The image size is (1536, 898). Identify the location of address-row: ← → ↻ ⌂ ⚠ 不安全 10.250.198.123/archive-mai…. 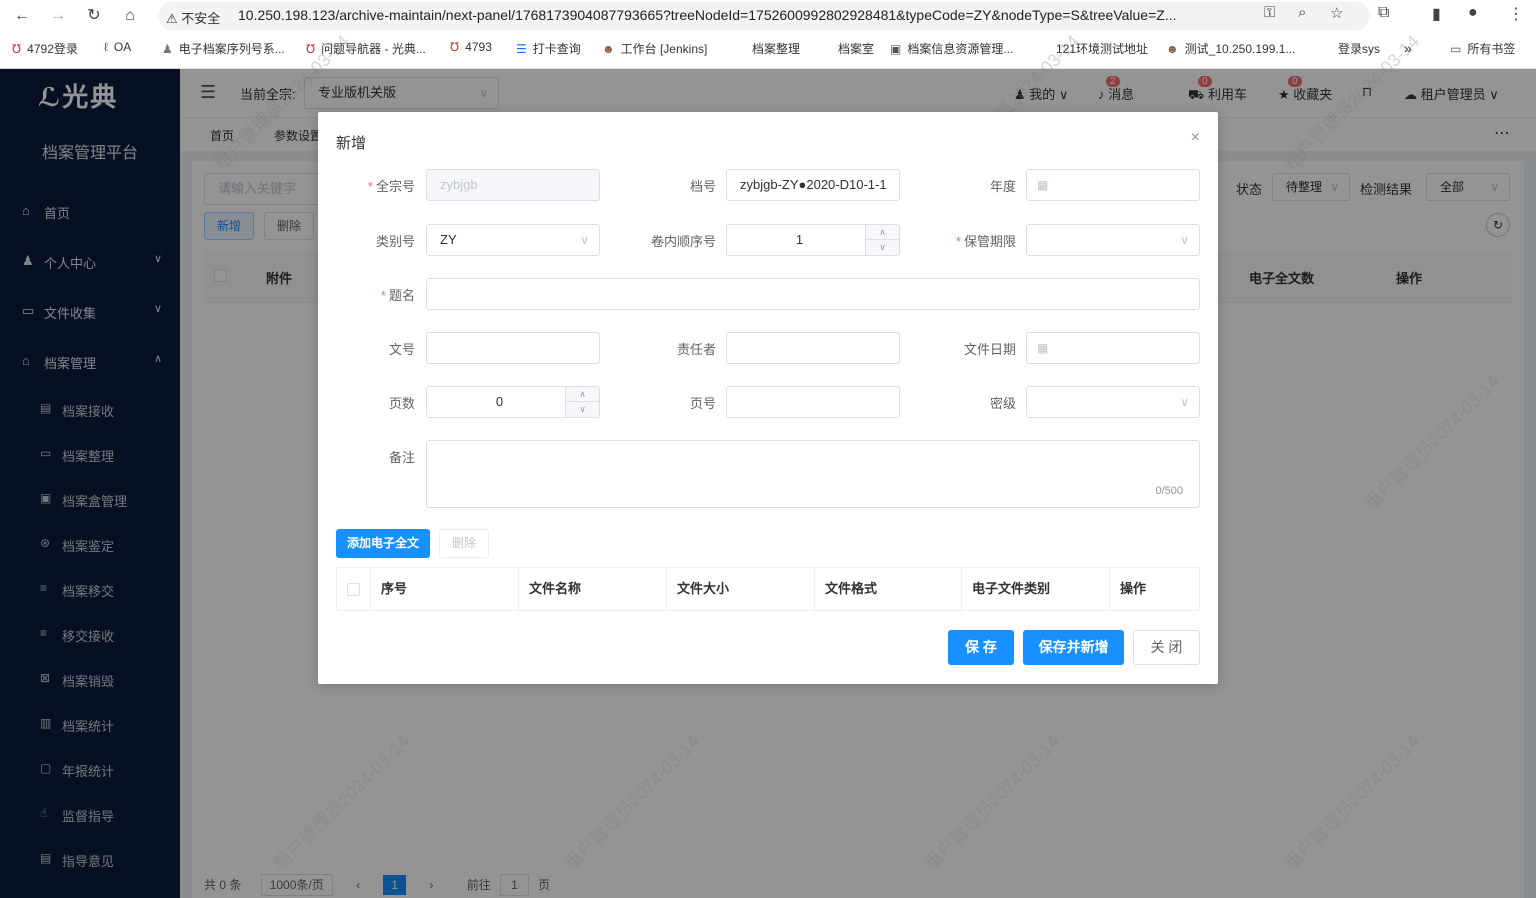
(768, 16).